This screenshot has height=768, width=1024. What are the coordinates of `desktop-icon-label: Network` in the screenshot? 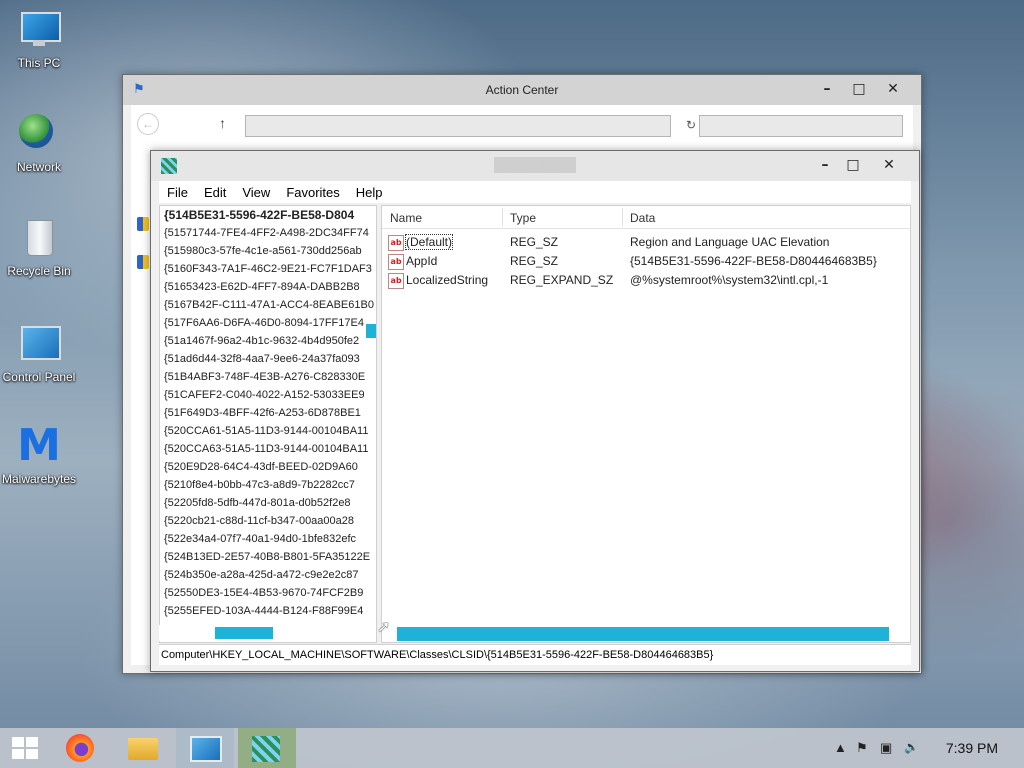 It's located at (38, 167).